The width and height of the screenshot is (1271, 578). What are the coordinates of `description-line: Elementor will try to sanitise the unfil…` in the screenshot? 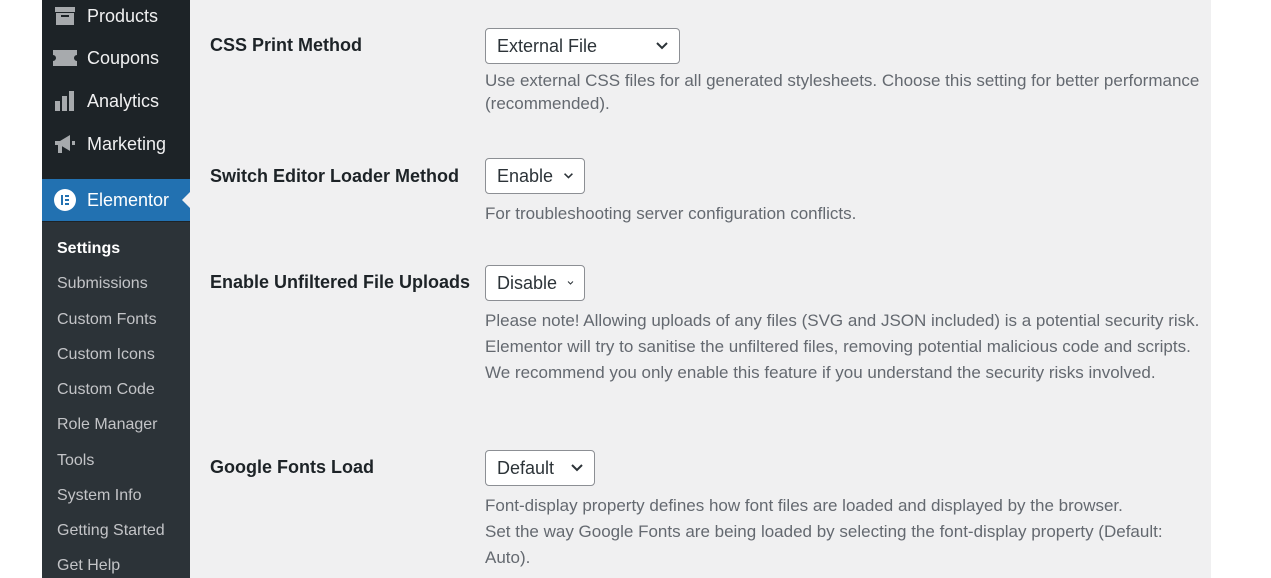 It's located at (838, 346).